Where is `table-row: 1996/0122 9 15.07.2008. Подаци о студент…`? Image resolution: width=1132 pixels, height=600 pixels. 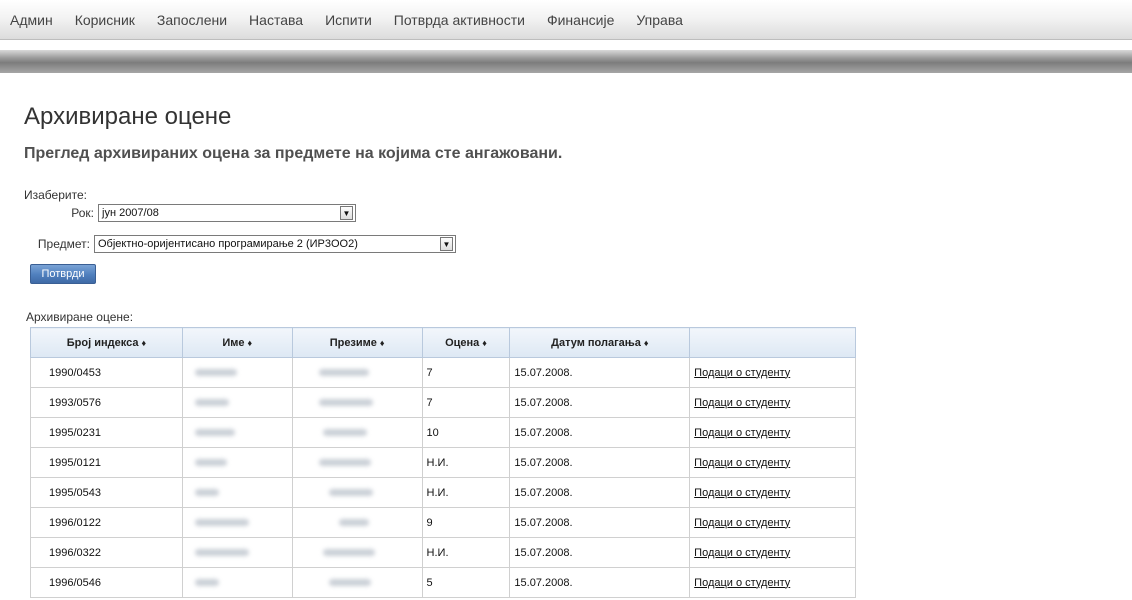 table-row: 1996/0122 9 15.07.2008. Подаци о студент… is located at coordinates (443, 522).